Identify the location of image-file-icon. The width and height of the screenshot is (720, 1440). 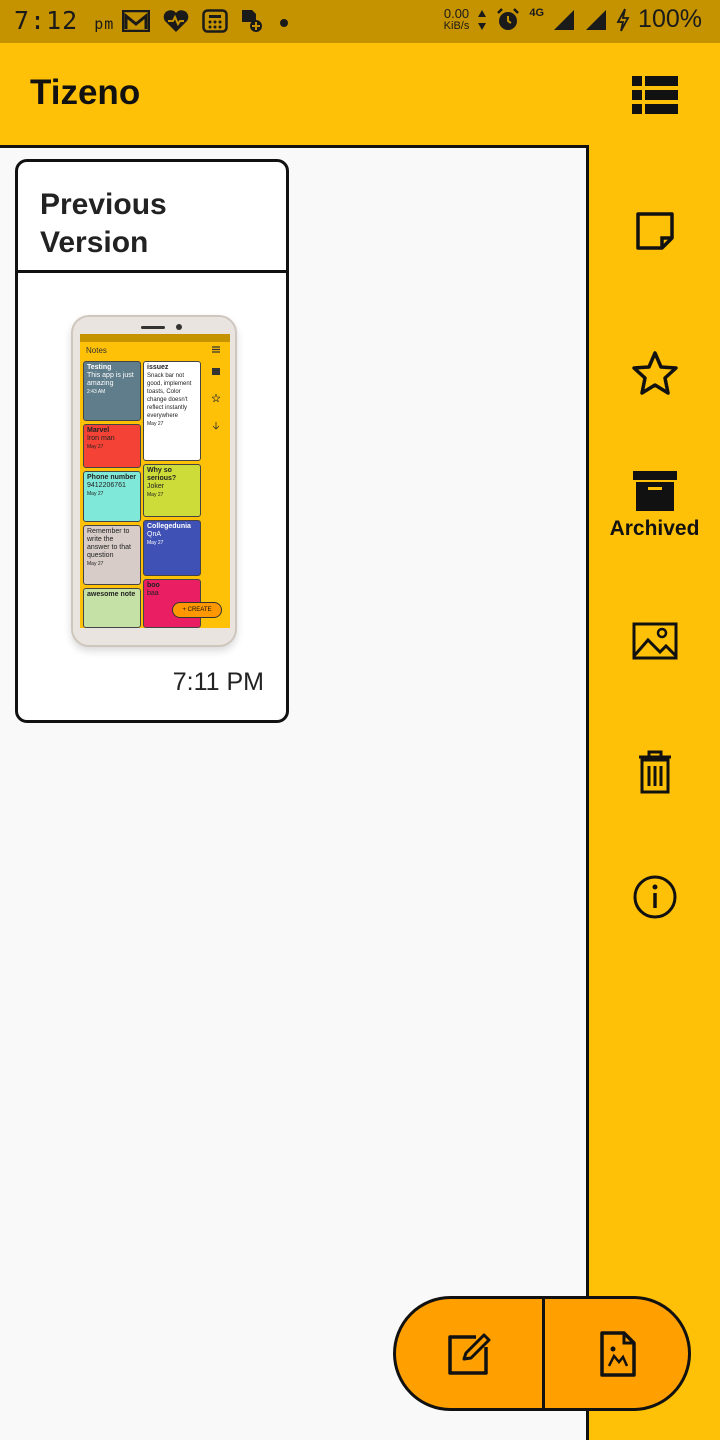
(617, 1353).